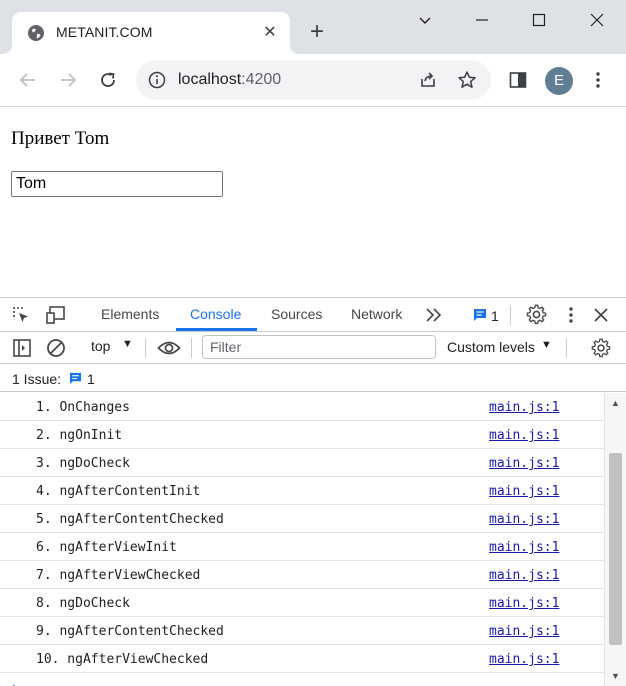  Describe the element at coordinates (37, 379) in the screenshot. I see `issues-label: 1 Issue:` at that location.